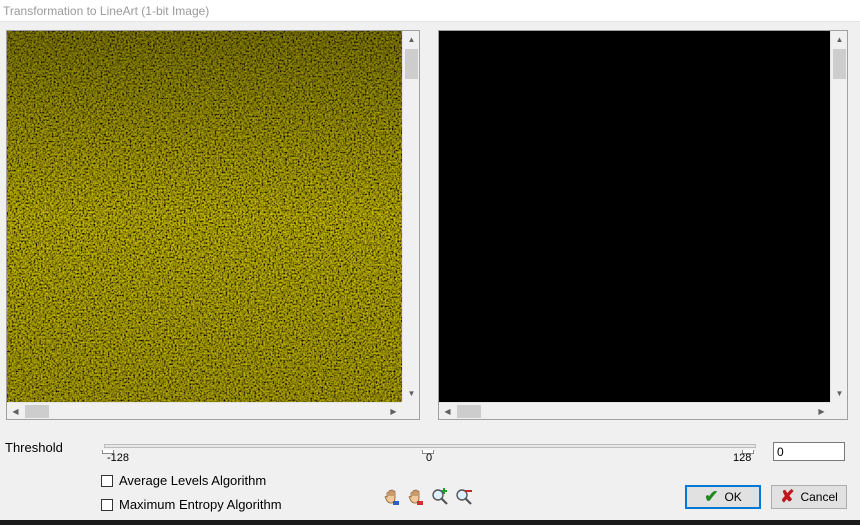 Image resolution: width=860 pixels, height=525 pixels. Describe the element at coordinates (416, 497) in the screenshot. I see `pan-hand-alt-icon` at that location.